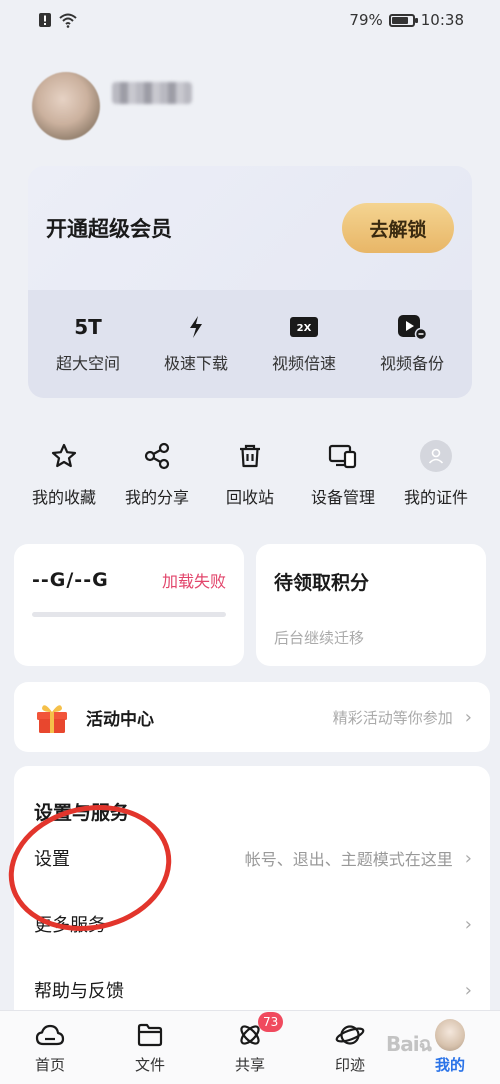  I want to click on battery-icon, so click(403, 20).